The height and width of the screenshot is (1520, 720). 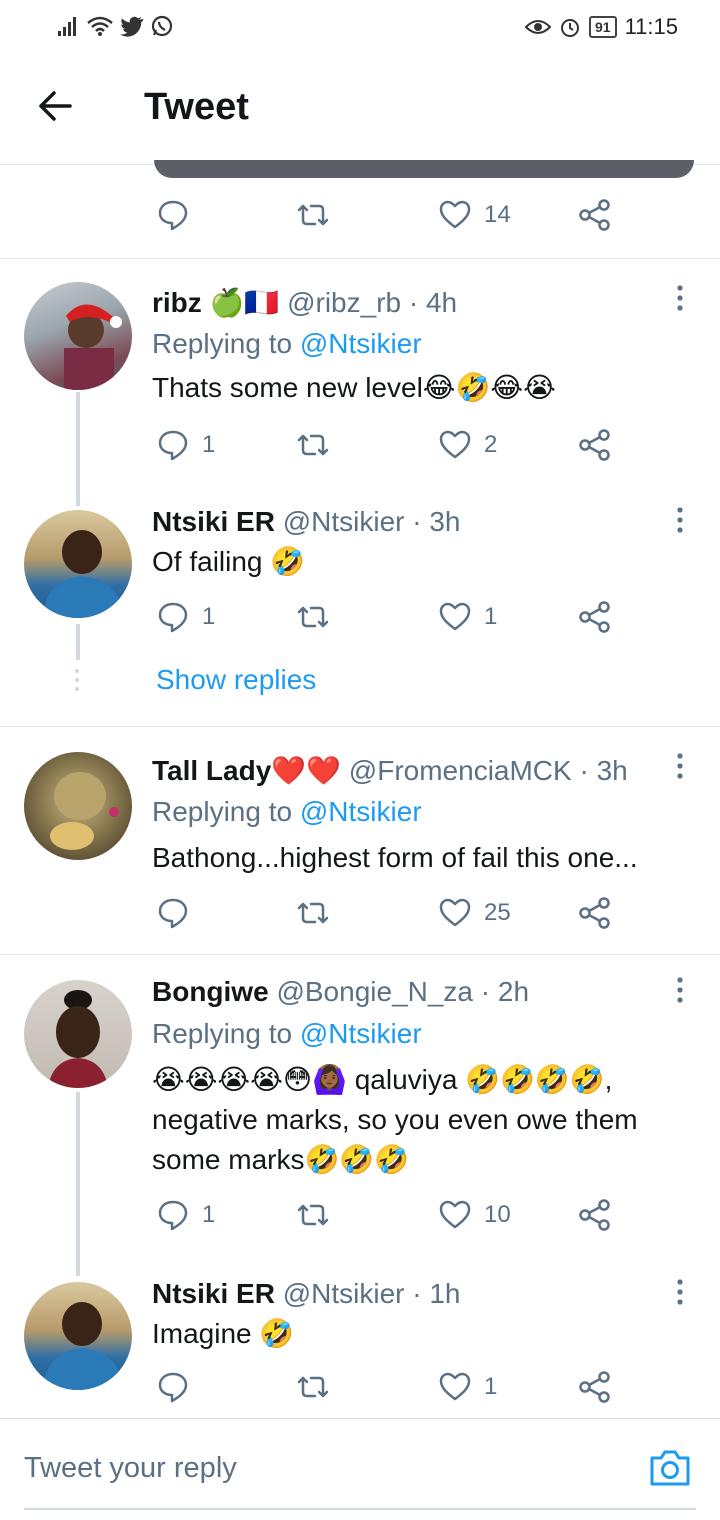 I want to click on status-left-icons, so click(x=115, y=26).